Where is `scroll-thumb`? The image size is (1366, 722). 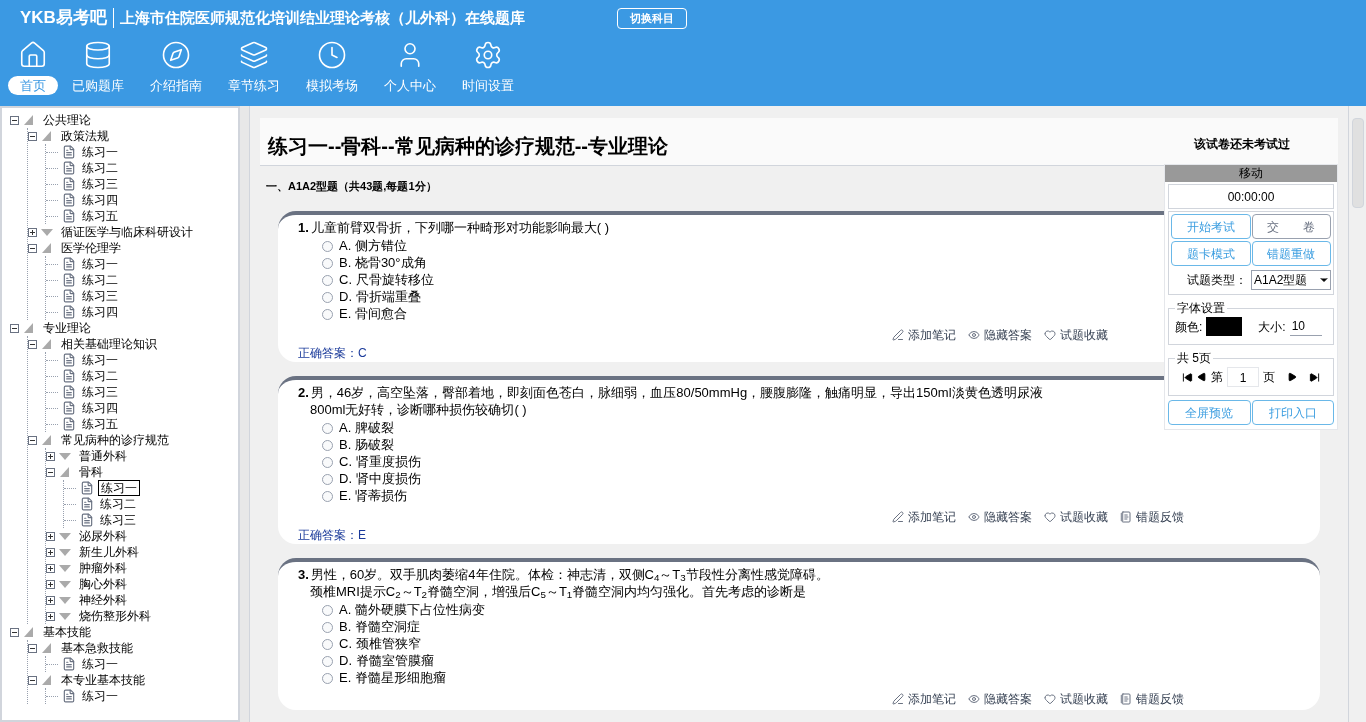 scroll-thumb is located at coordinates (1357, 163).